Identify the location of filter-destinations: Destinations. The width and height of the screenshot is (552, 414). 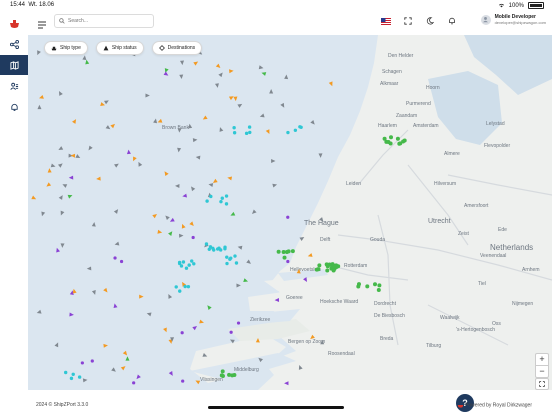
(177, 48).